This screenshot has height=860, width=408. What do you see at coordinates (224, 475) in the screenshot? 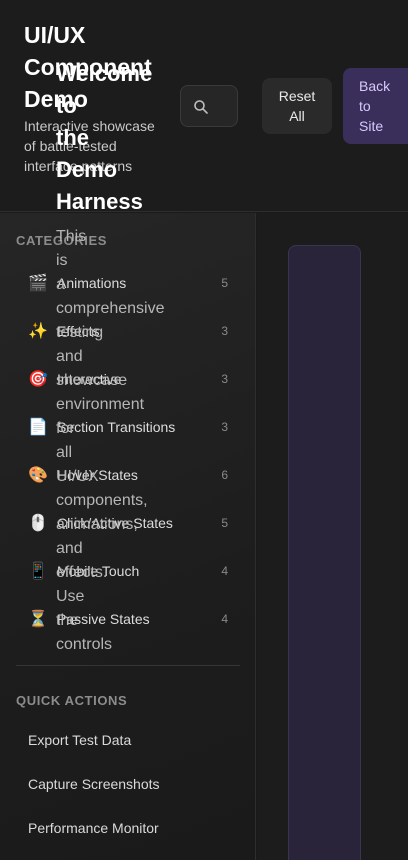
I see `sidebar-item-count: 6` at bounding box center [224, 475].